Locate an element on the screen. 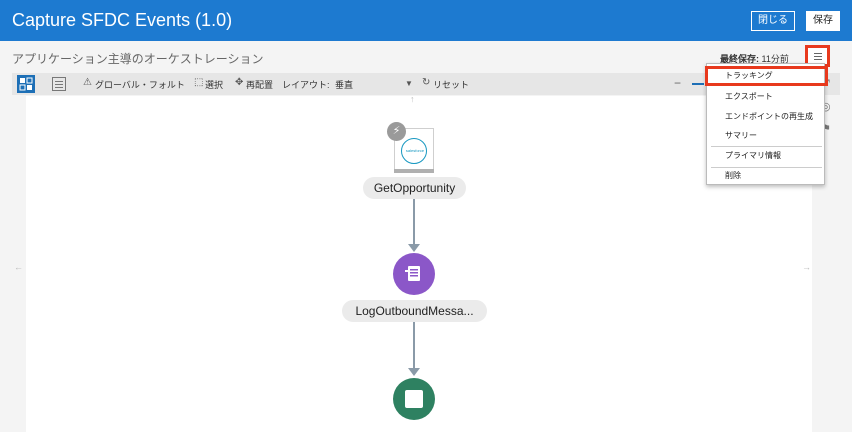 This screenshot has height=432, width=852. select-icon: ⬚ is located at coordinates (199, 82).